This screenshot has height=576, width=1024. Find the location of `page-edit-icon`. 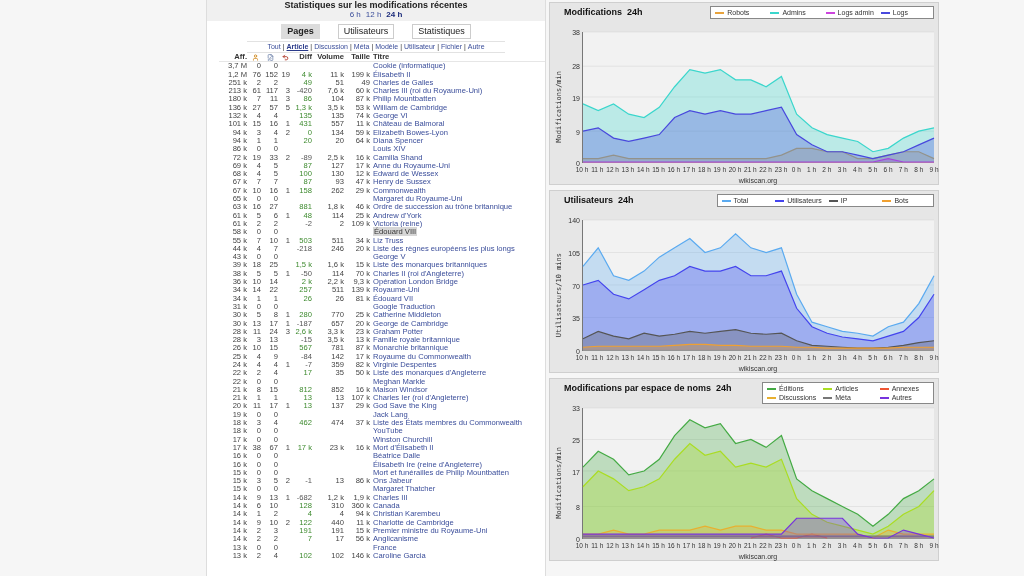

page-edit-icon is located at coordinates (270, 57).